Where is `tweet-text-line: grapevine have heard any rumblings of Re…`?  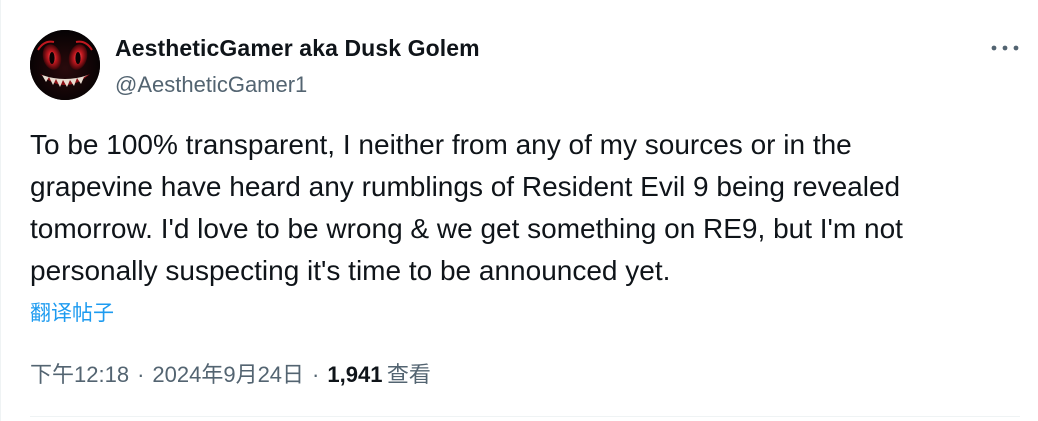 tweet-text-line: grapevine have heard any rumblings of Re… is located at coordinates (465, 186).